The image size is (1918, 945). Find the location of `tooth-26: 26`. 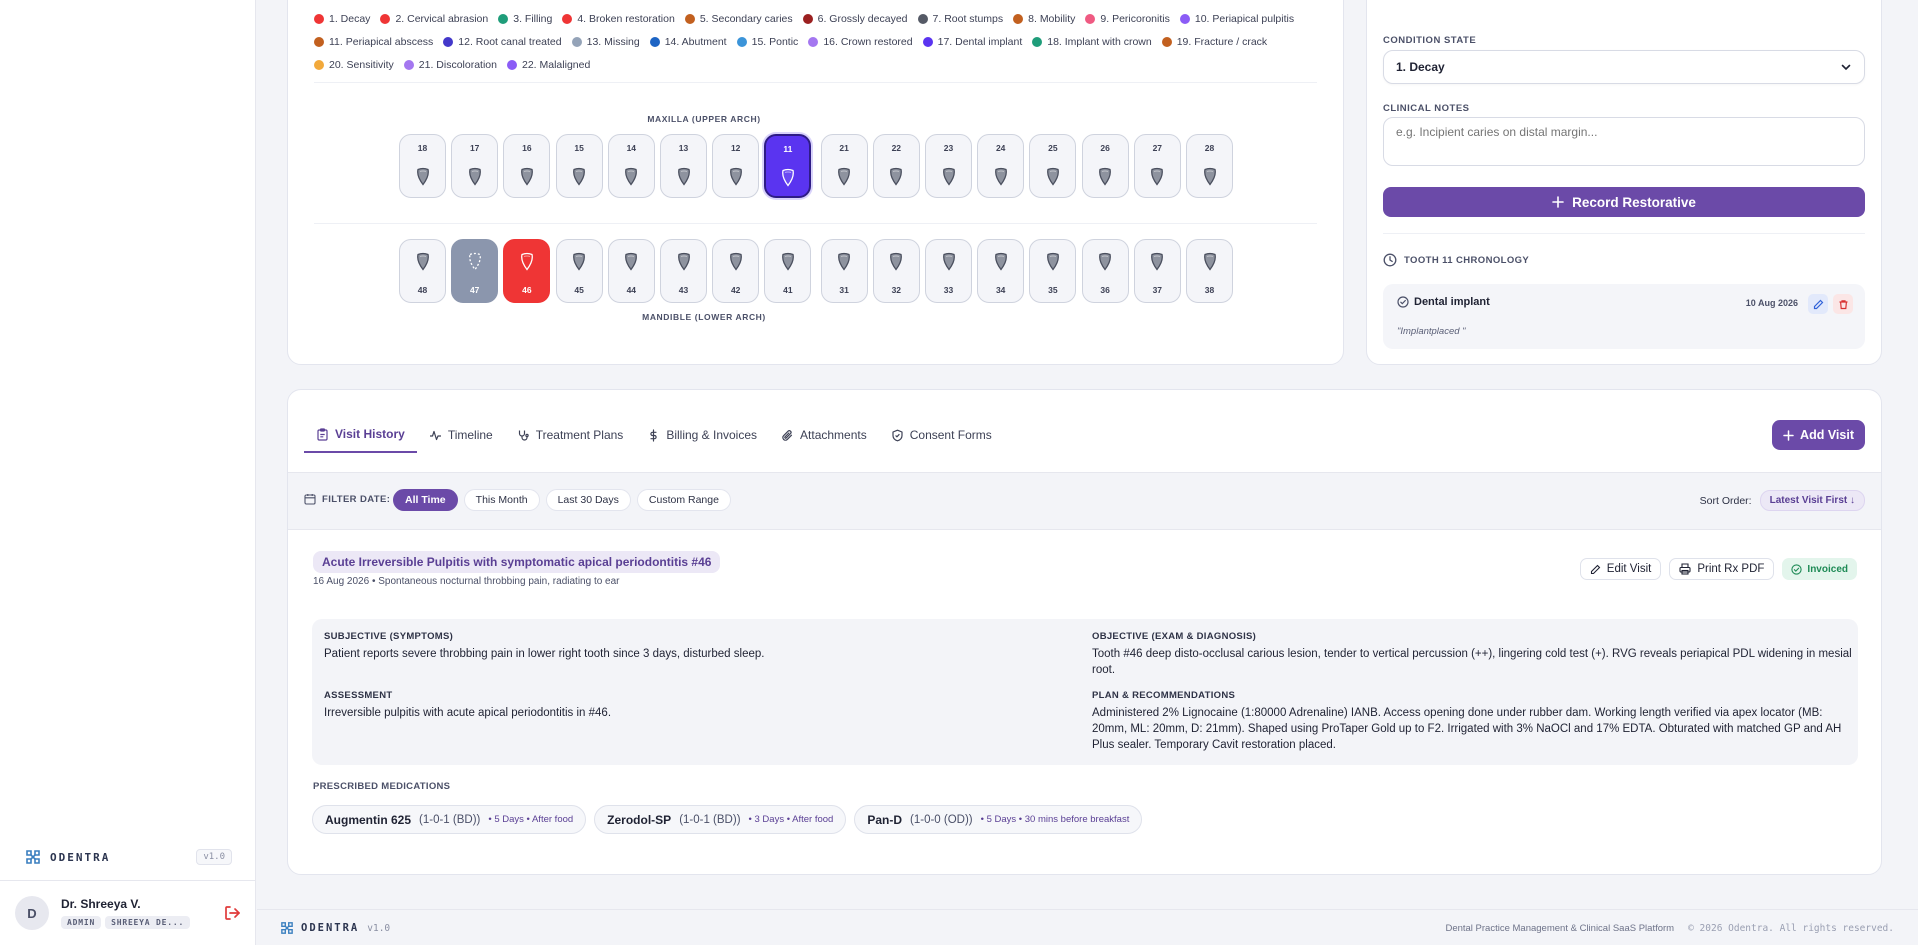

tooth-26: 26 is located at coordinates (1105, 166).